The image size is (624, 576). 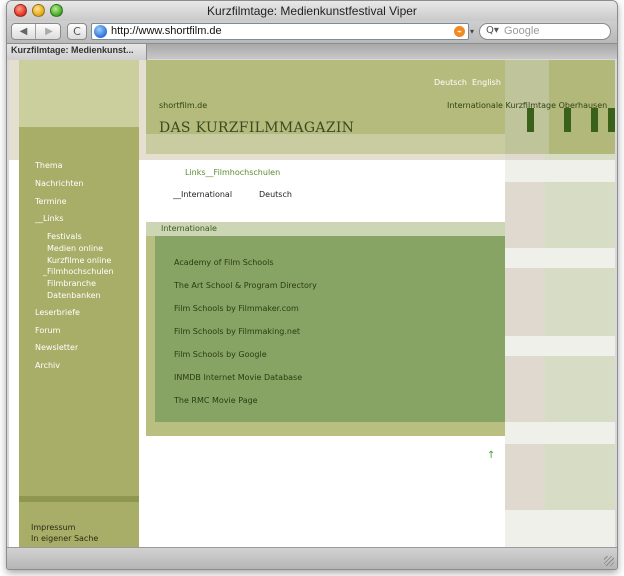 I want to click on festival-name: Internationale Kurzfilmtage Oberhausen, so click(x=527, y=105).